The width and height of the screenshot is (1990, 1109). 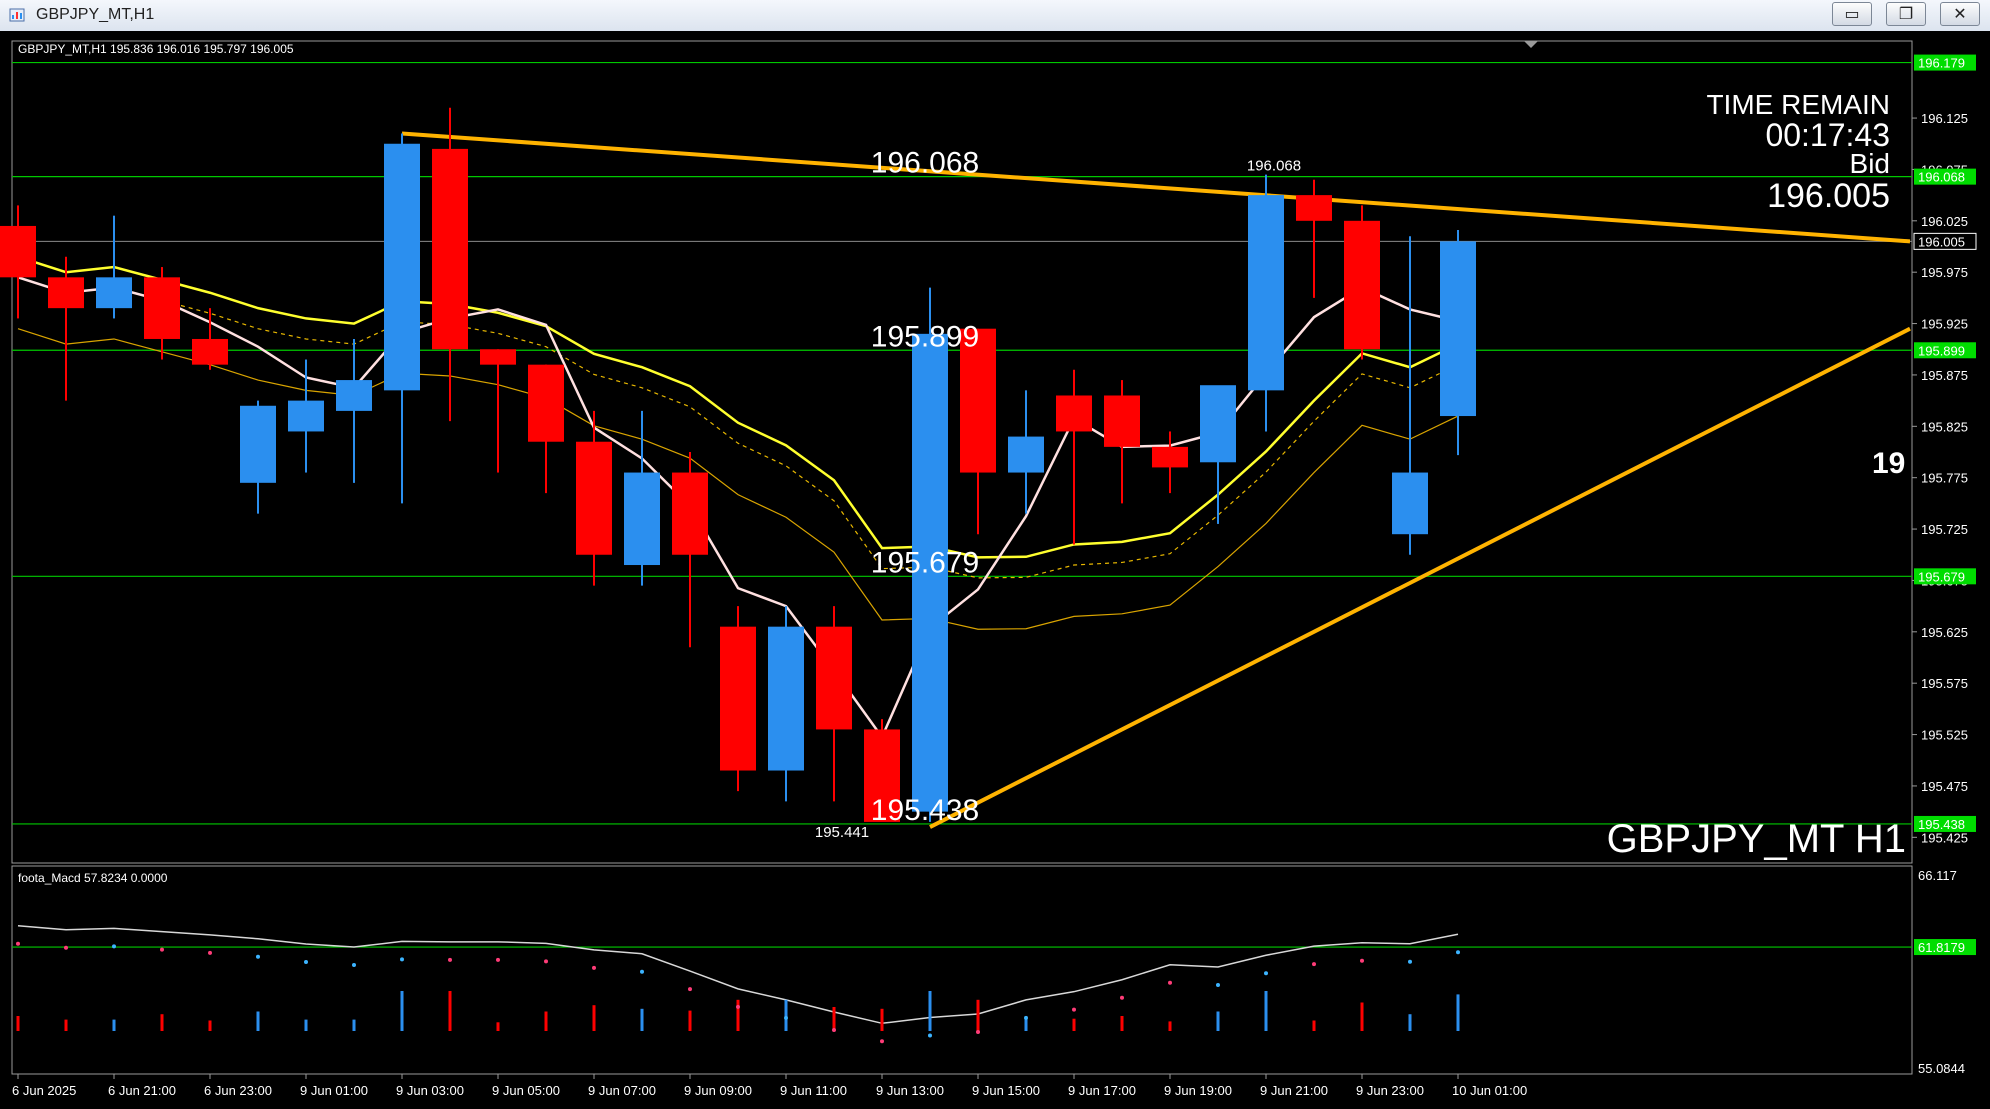 What do you see at coordinates (17, 15) in the screenshot?
I see `chart-window-icon` at bounding box center [17, 15].